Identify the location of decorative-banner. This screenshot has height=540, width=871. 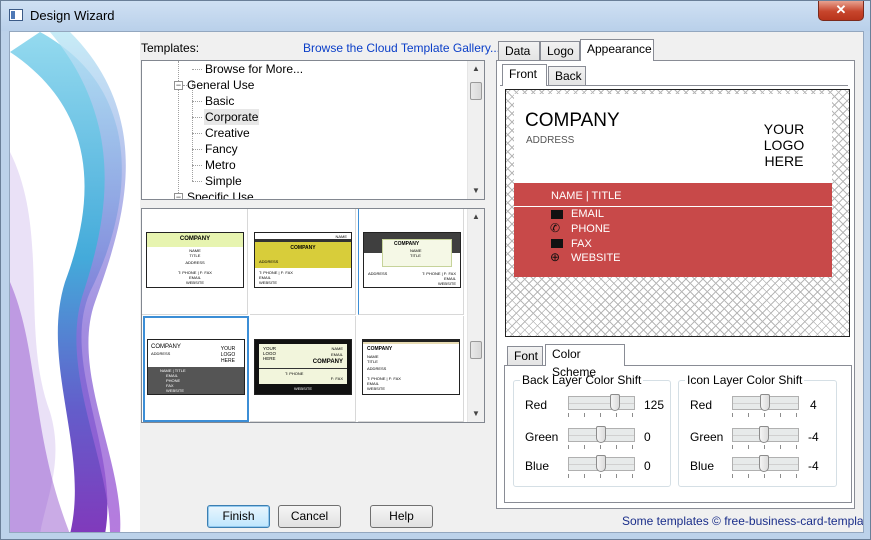
(75, 282).